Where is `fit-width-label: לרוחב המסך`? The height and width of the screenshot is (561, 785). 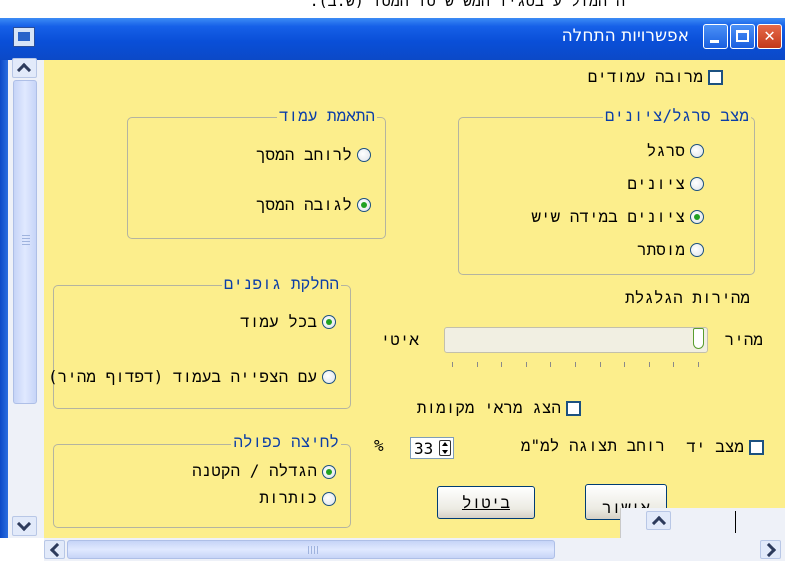 fit-width-label: לרוחב המסך is located at coordinates (303, 154).